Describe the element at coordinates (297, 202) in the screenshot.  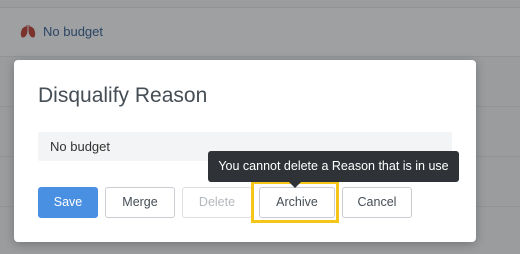
I see `archive-button: Archive` at that location.